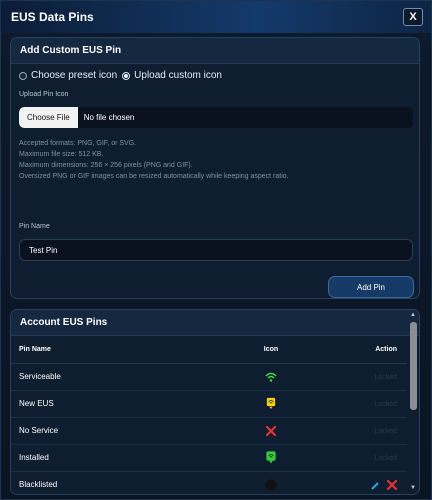  Describe the element at coordinates (271, 430) in the screenshot. I see `red-x-icon` at that location.